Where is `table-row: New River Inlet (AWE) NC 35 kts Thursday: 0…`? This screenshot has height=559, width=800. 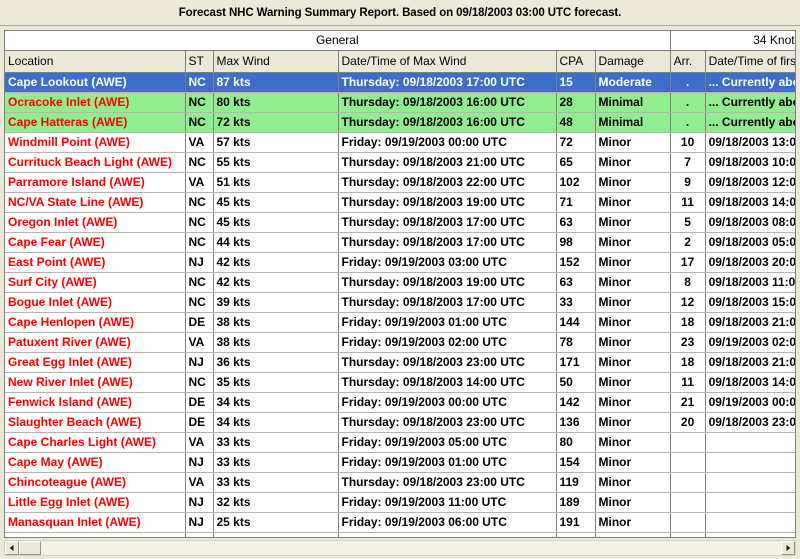
table-row: New River Inlet (AWE) NC 35 kts Thursday: 0… is located at coordinates (400, 382).